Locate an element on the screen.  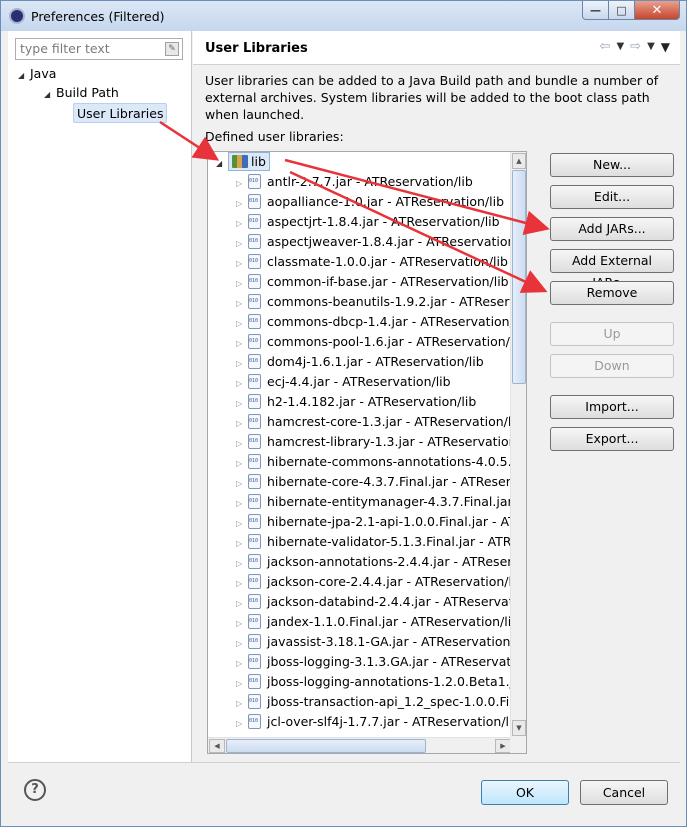
forward-menu-icon: ▼ is located at coordinates (651, 47).